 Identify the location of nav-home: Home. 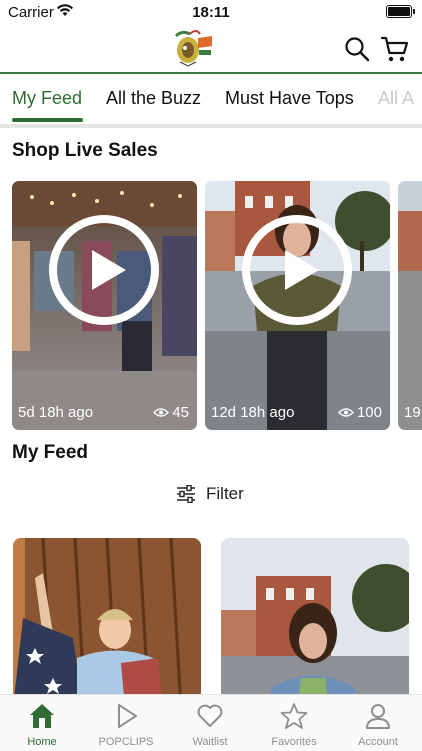
(42, 723).